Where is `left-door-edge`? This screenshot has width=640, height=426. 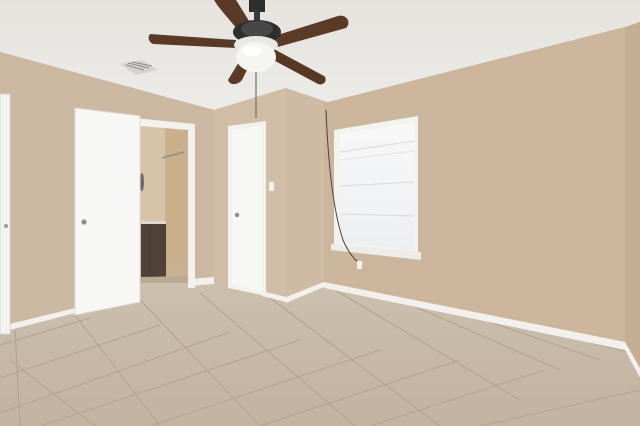
left-door-edge is located at coordinates (5, 214).